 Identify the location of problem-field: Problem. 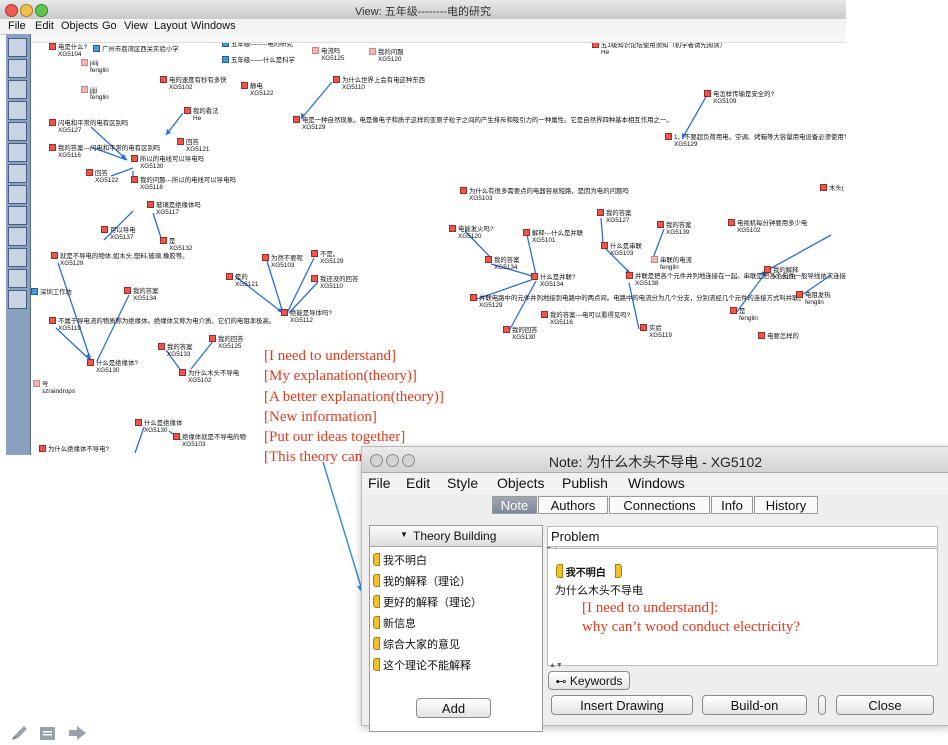
(742, 536).